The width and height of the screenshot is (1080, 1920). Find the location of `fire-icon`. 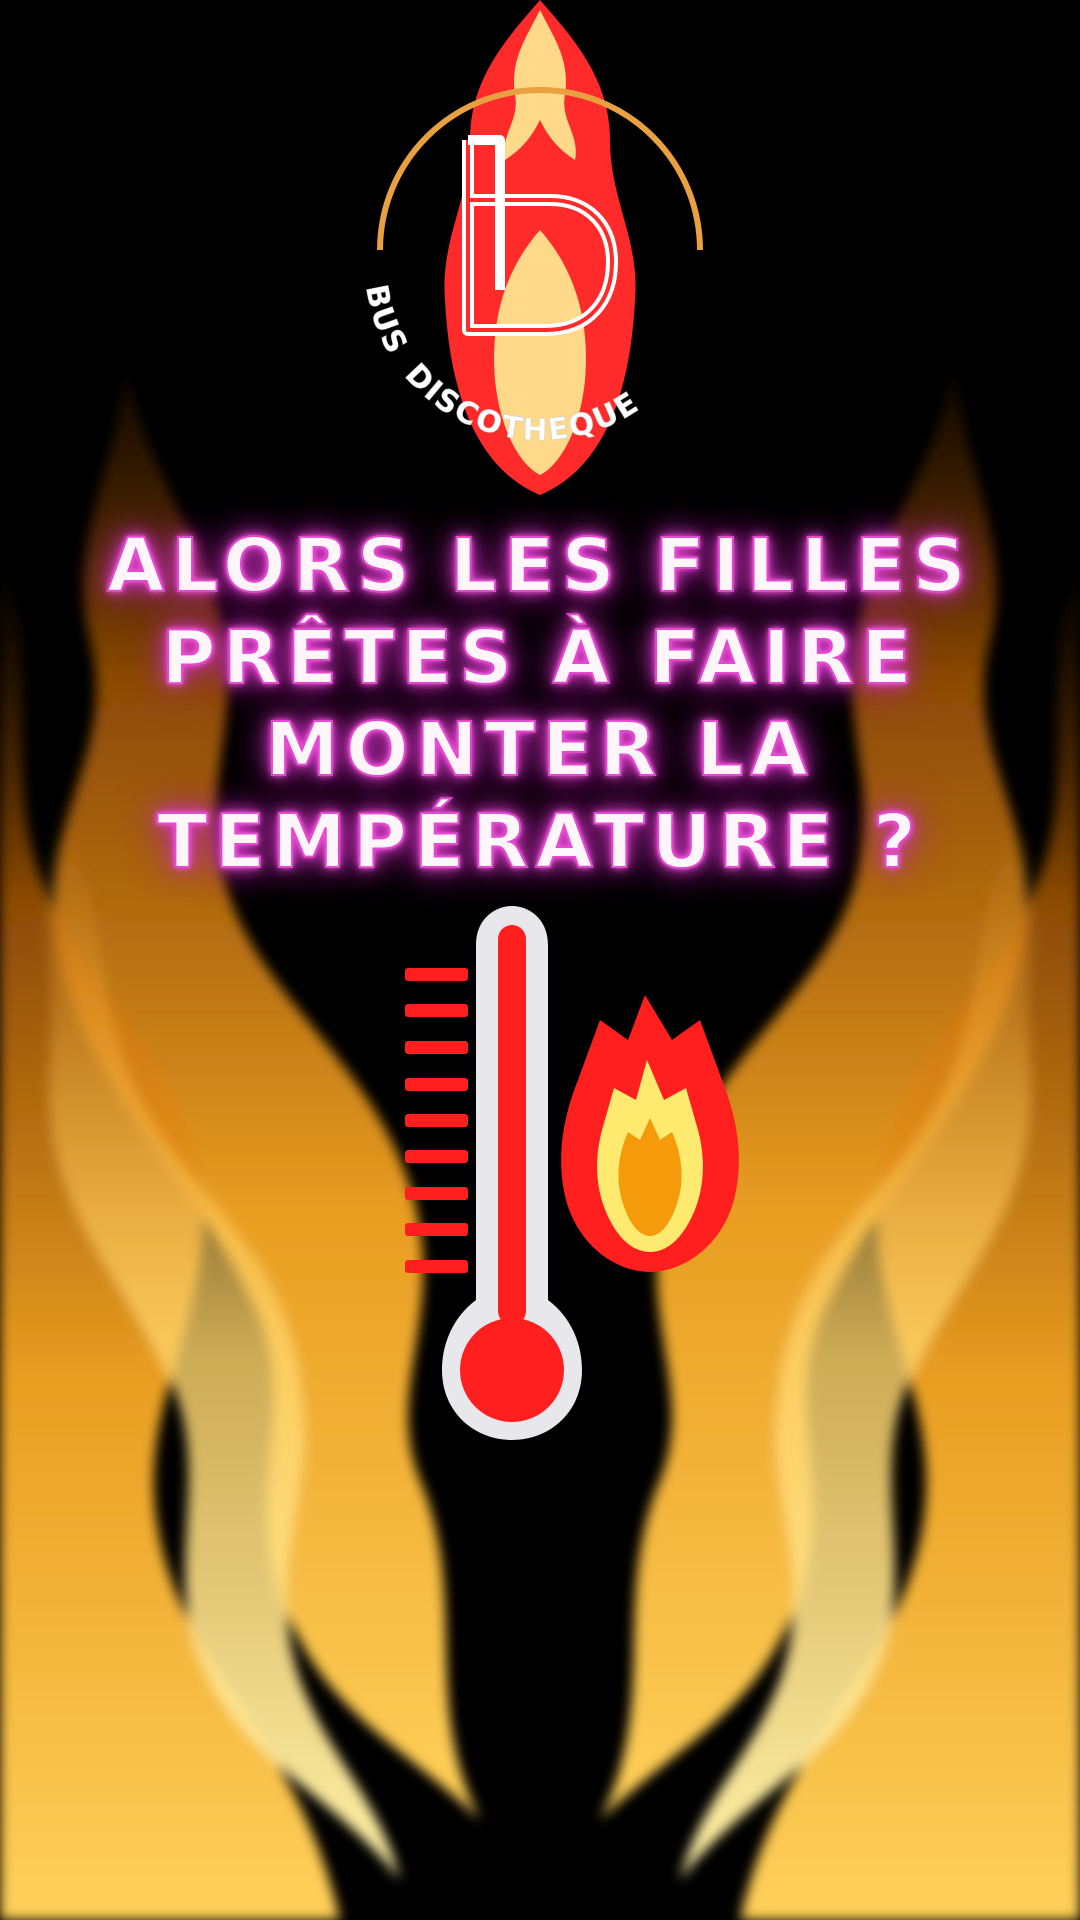

fire-icon is located at coordinates (650, 1133).